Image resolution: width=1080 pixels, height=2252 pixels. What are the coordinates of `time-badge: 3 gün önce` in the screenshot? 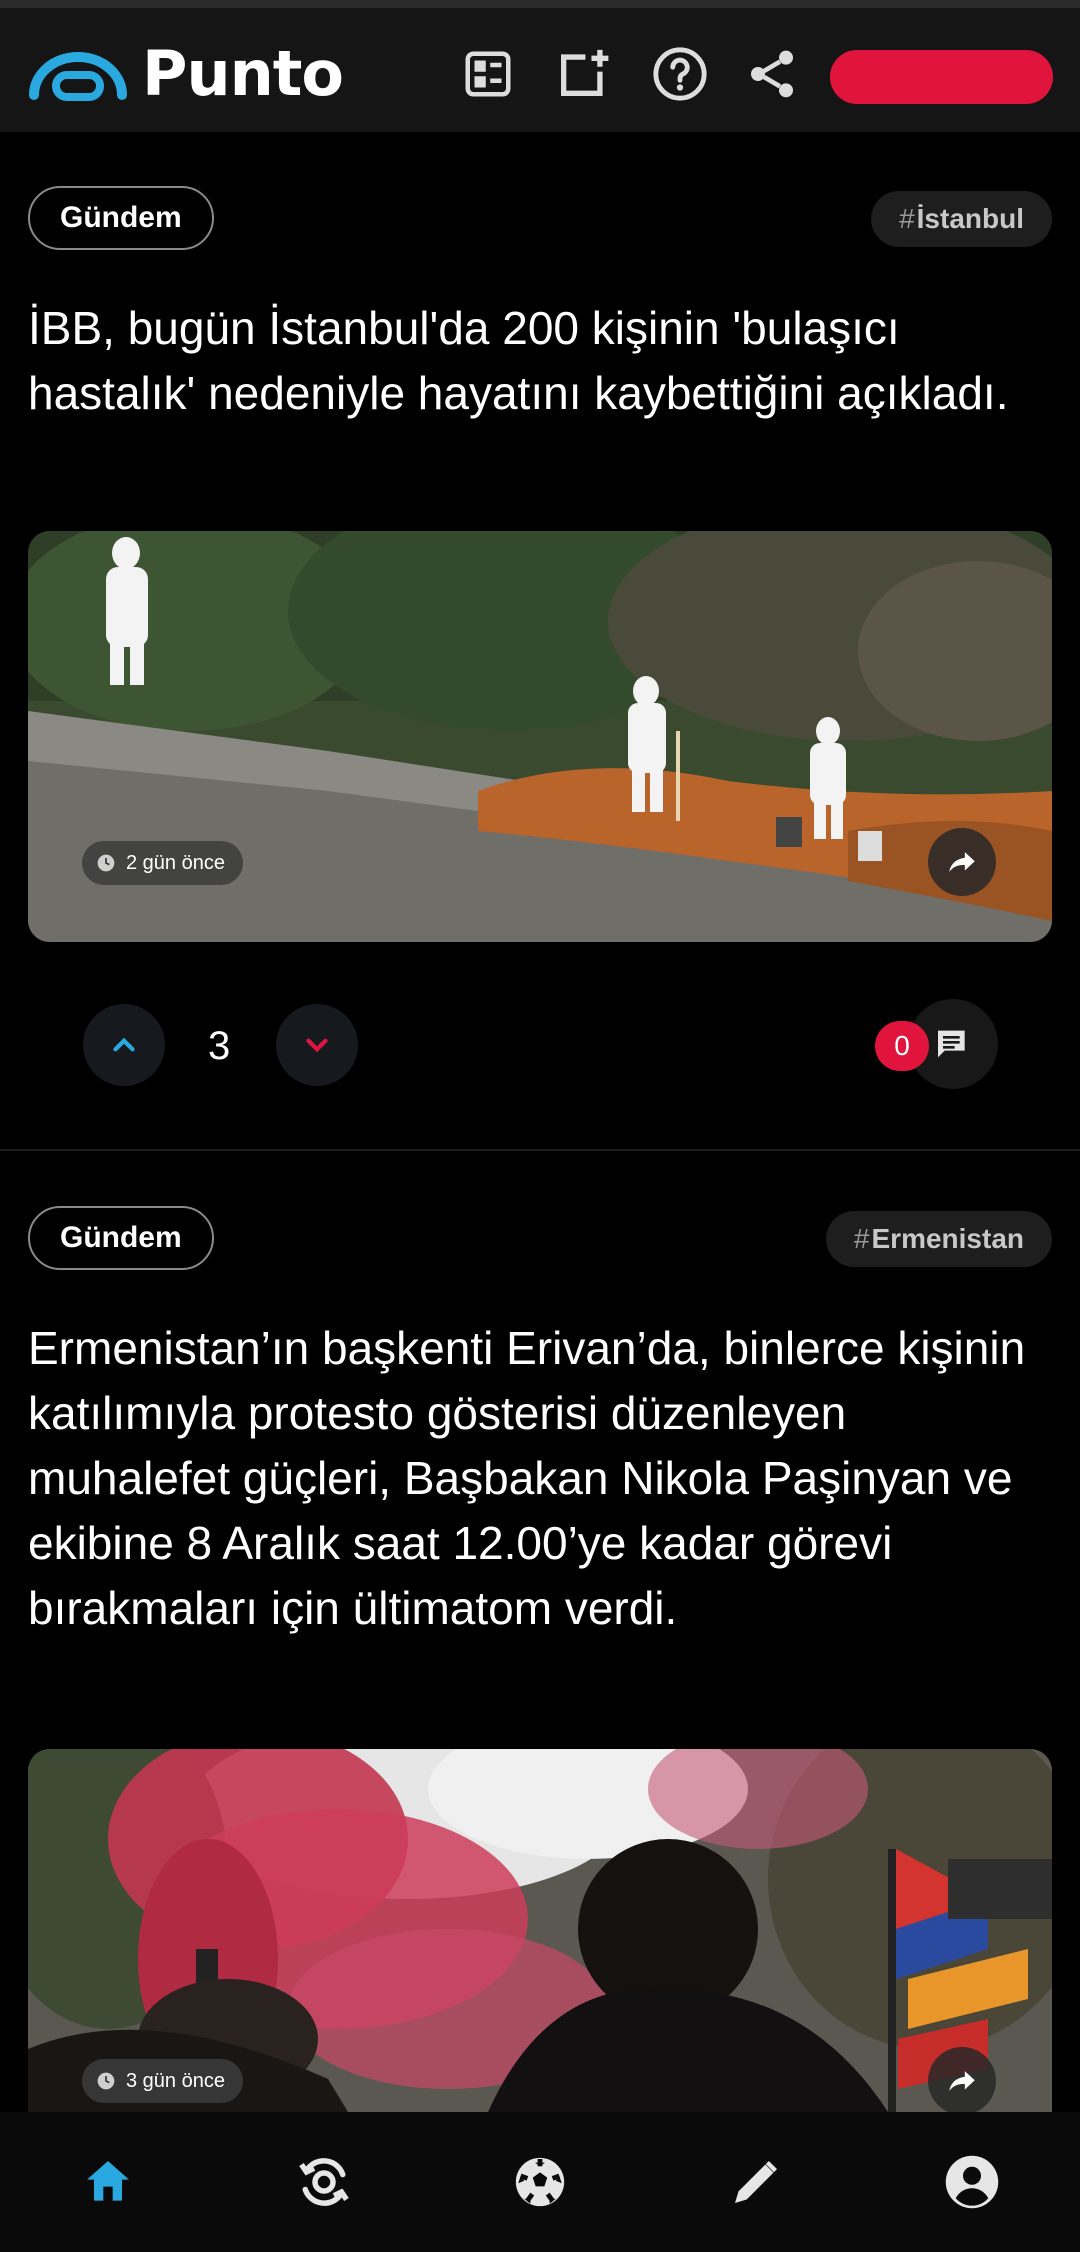 It's located at (162, 2081).